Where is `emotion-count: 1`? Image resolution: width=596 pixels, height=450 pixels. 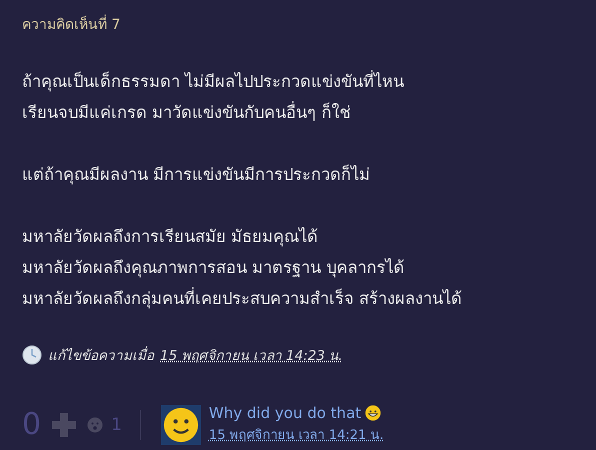 emotion-count: 1 is located at coordinates (116, 424).